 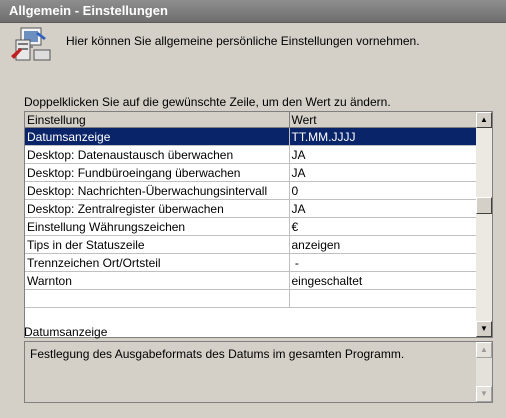 I want to click on value-cell: TT.MM.JJJJ, so click(x=383, y=136).